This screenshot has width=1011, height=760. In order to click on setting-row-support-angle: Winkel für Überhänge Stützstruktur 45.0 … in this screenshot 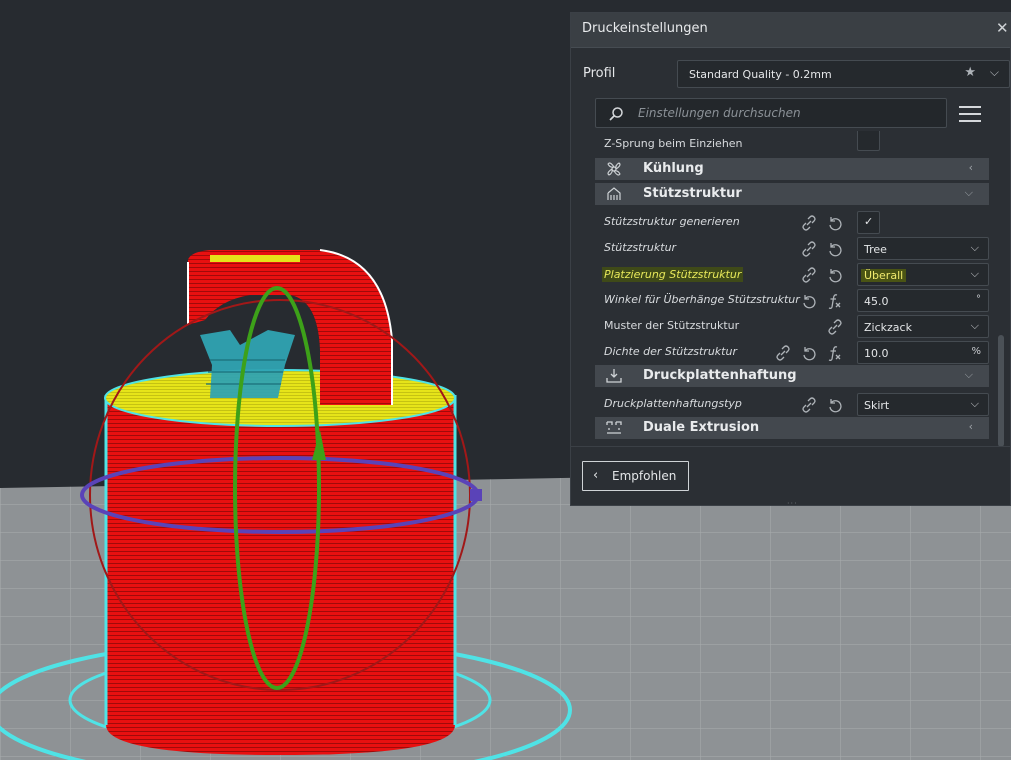, I will do `click(792, 300)`.